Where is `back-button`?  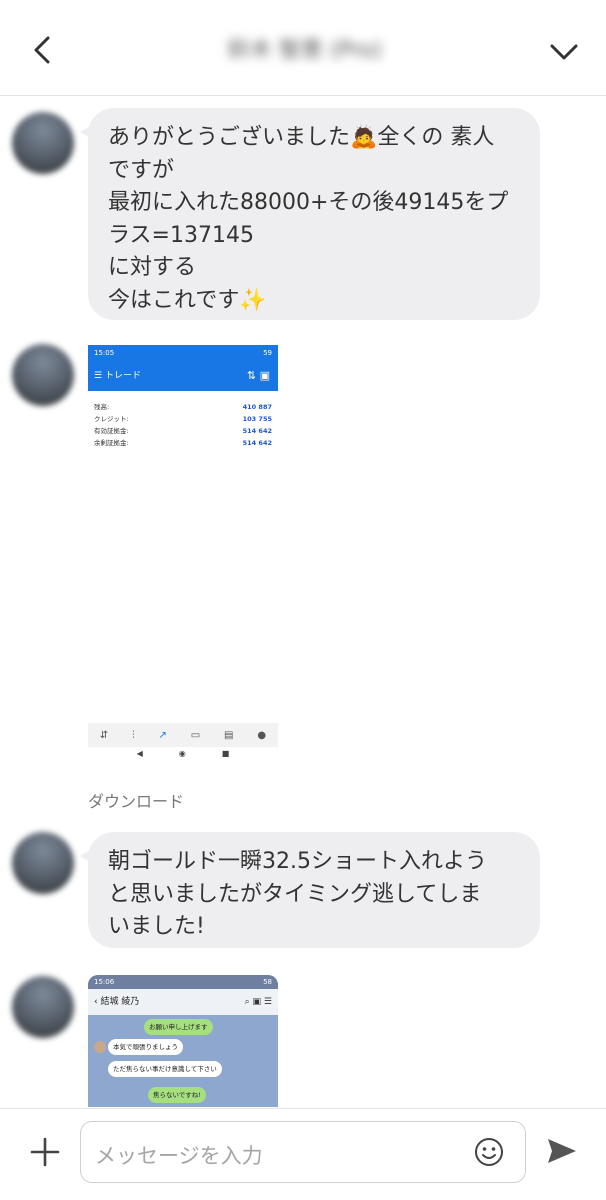
back-button is located at coordinates (42, 50).